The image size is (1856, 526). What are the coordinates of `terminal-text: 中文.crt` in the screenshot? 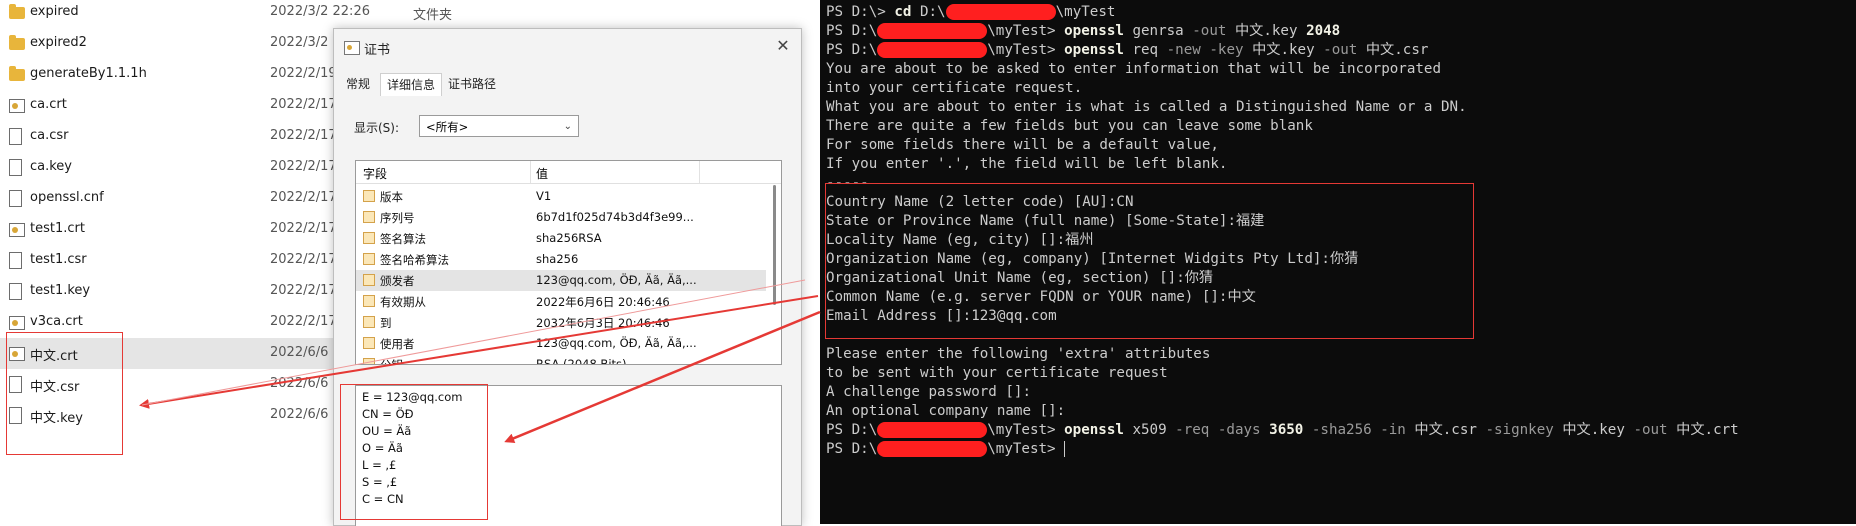 It's located at (1703, 430).